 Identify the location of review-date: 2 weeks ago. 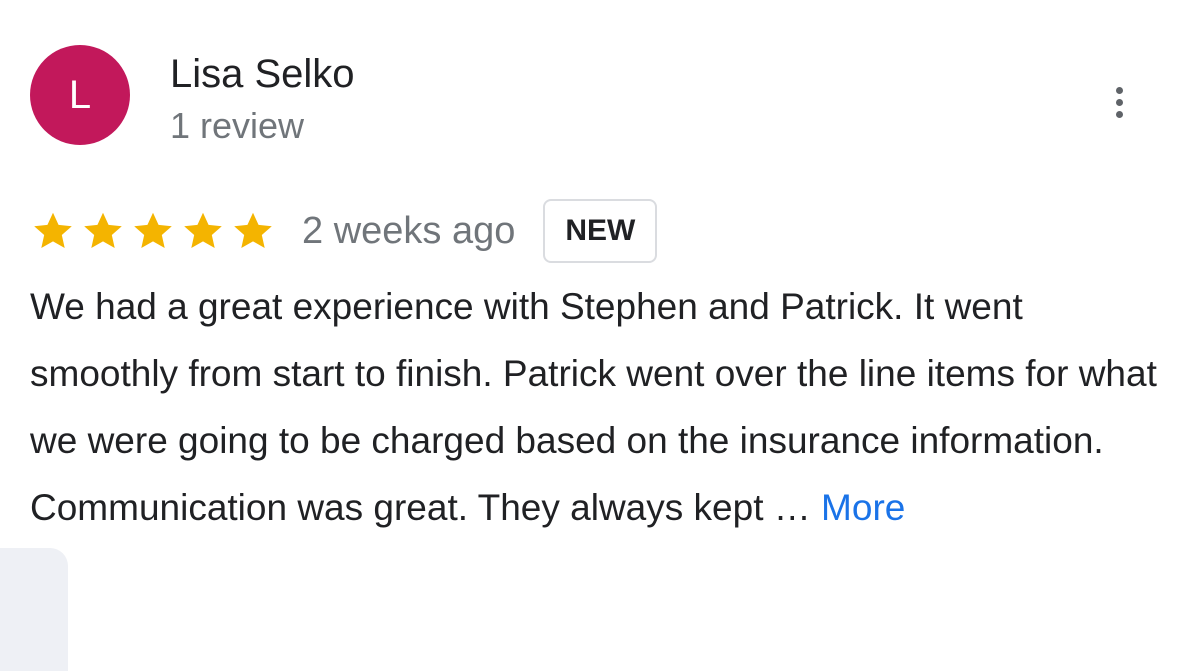
(409, 230).